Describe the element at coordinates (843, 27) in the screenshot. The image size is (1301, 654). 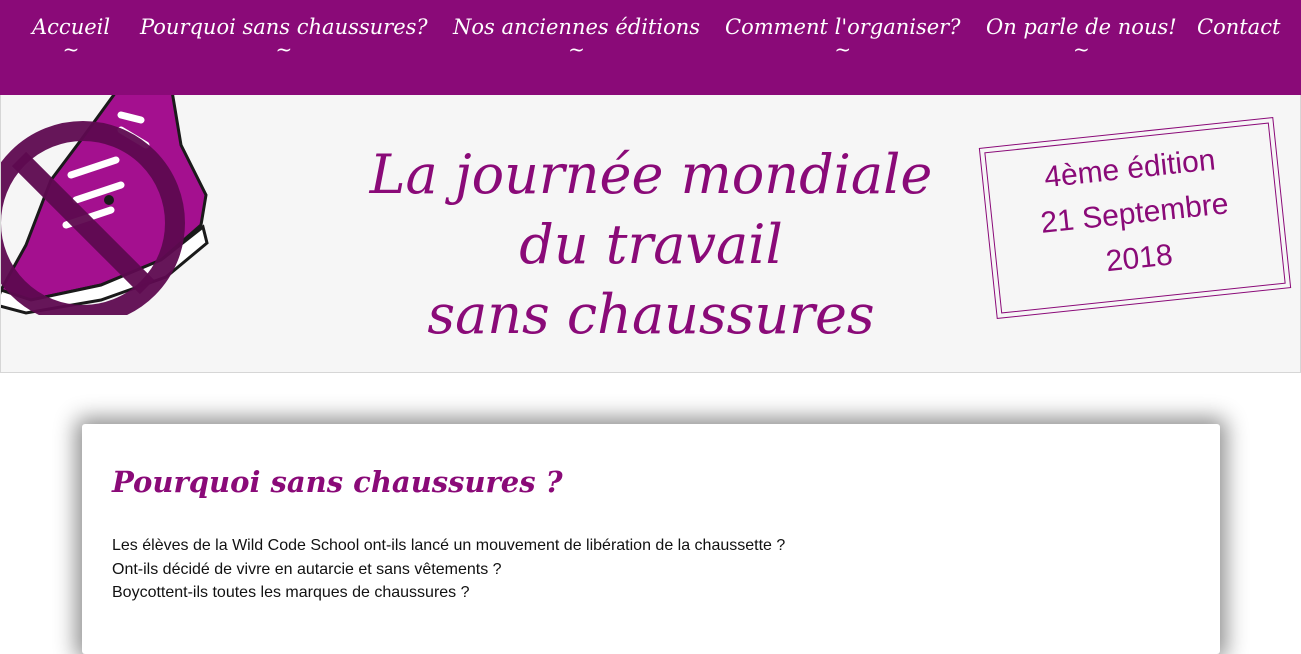
I see `nav-label: Comment l'organiser?` at that location.